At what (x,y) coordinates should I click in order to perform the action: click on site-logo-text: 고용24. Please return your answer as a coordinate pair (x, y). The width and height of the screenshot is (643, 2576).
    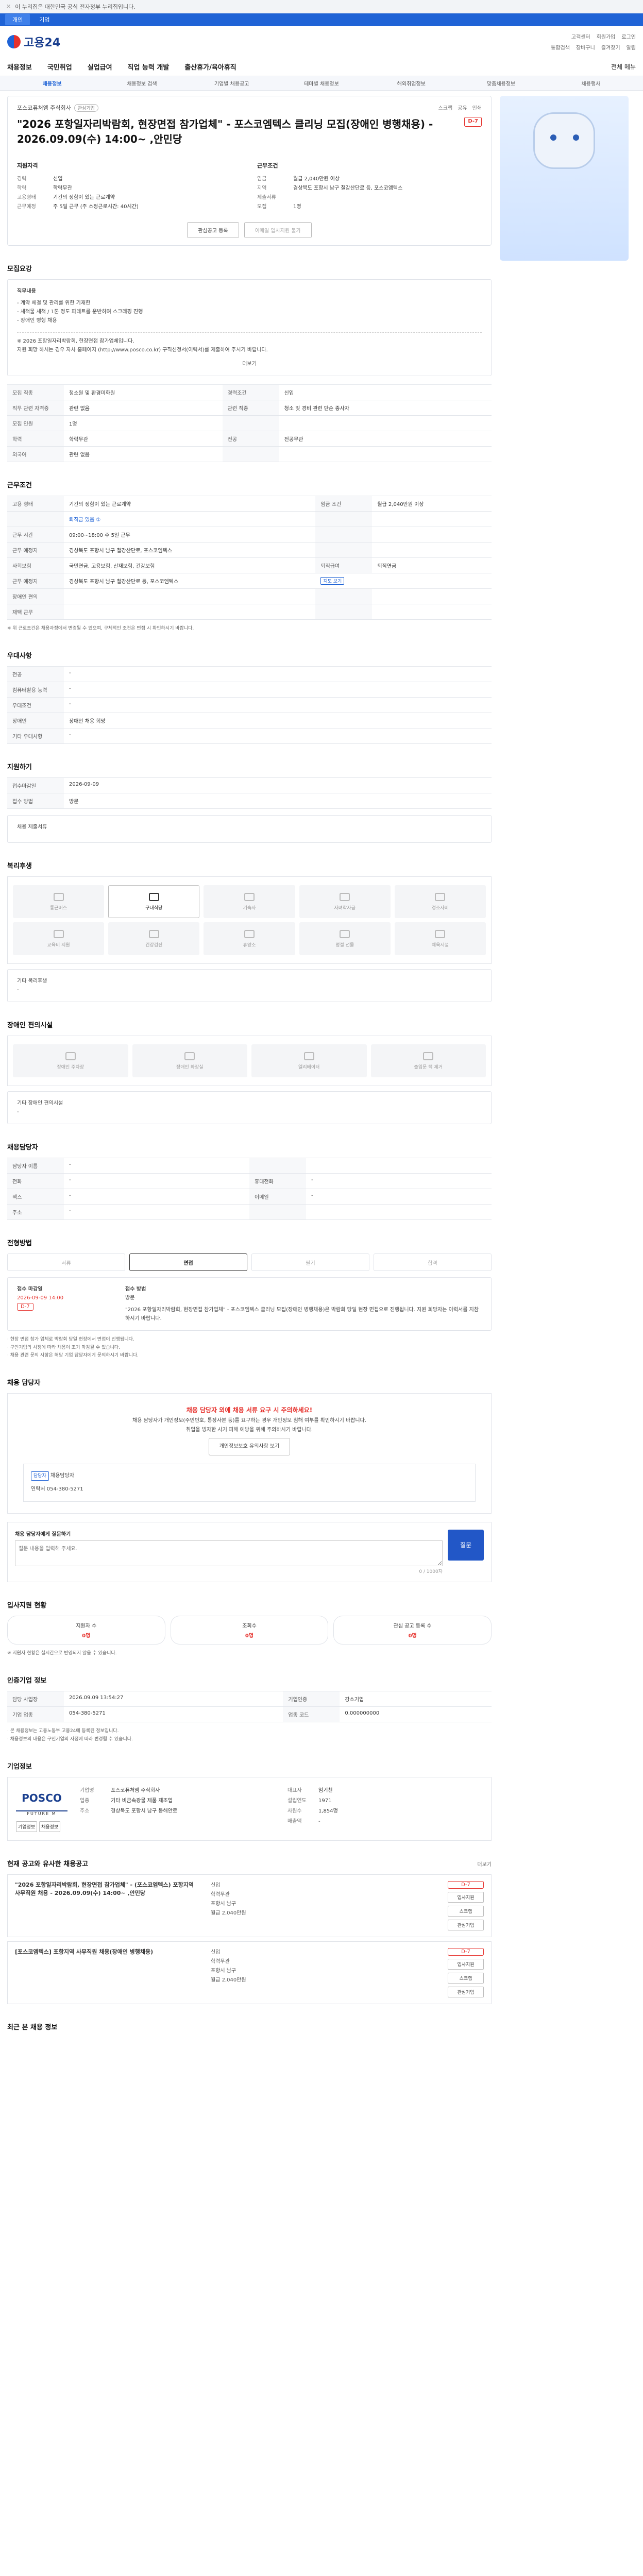
    Looking at the image, I should click on (42, 43).